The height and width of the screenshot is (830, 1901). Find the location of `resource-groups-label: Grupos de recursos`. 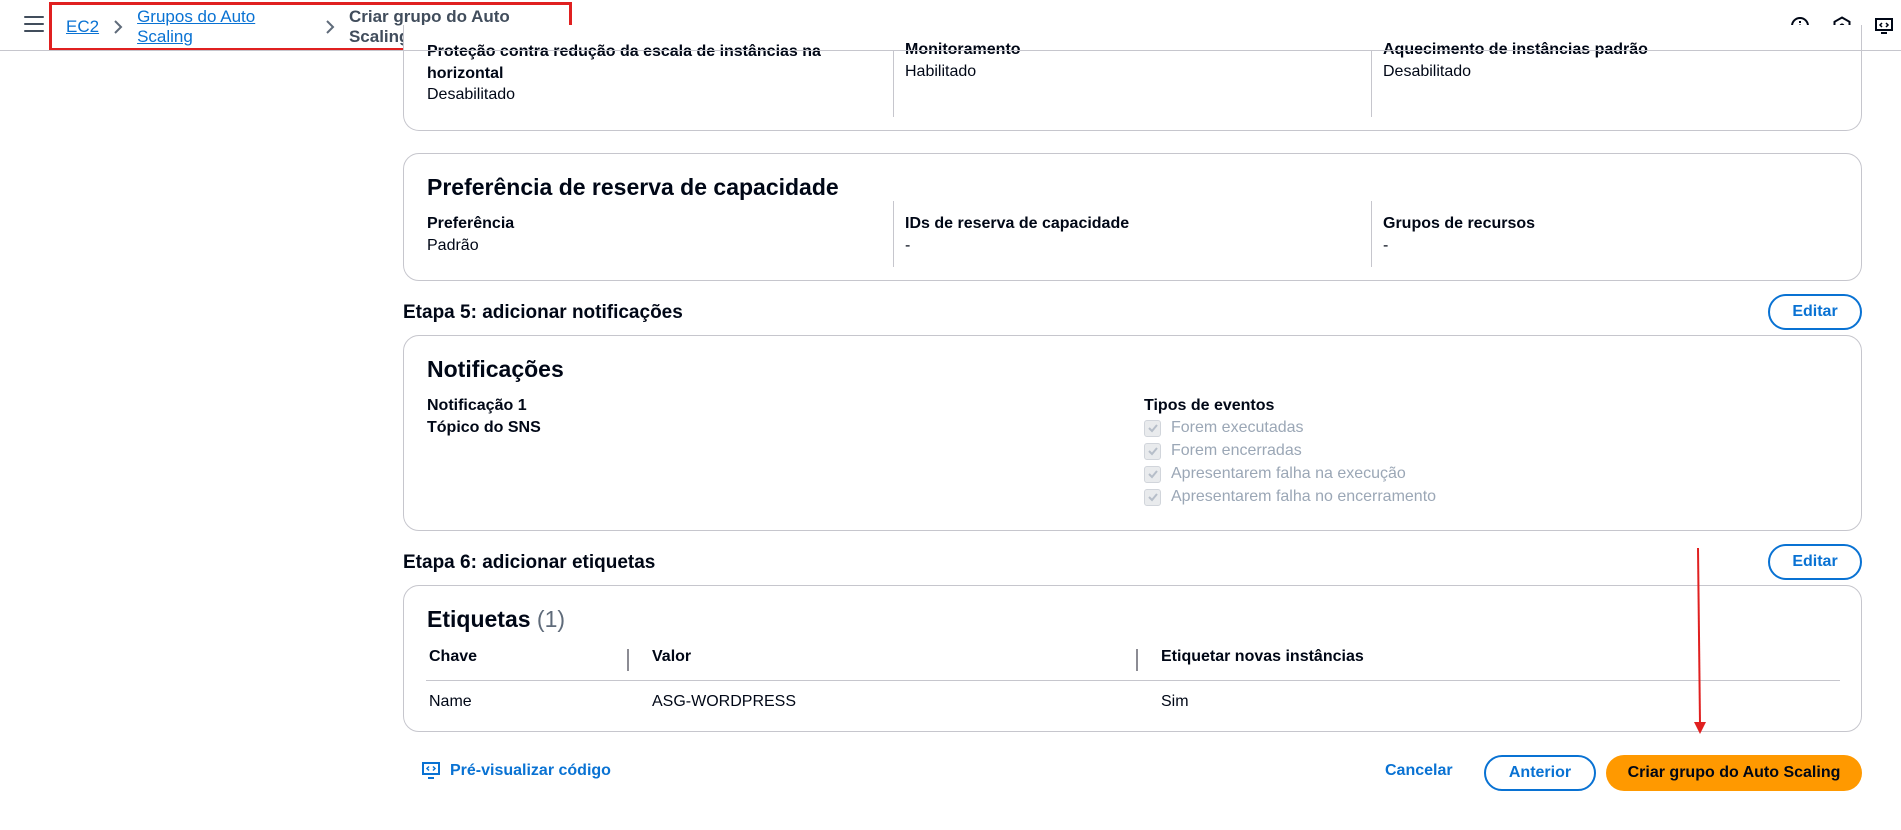

resource-groups-label: Grupos de recursos is located at coordinates (1459, 223).